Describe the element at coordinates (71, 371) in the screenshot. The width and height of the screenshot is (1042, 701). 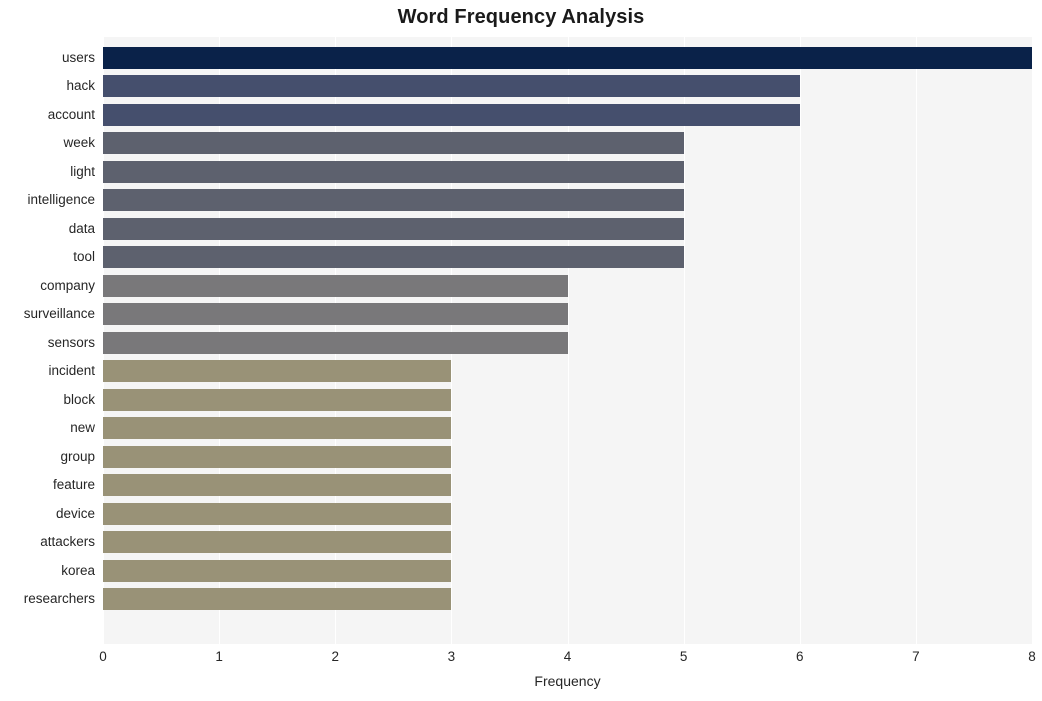
I see `y-tick-label-incident: incident` at that location.